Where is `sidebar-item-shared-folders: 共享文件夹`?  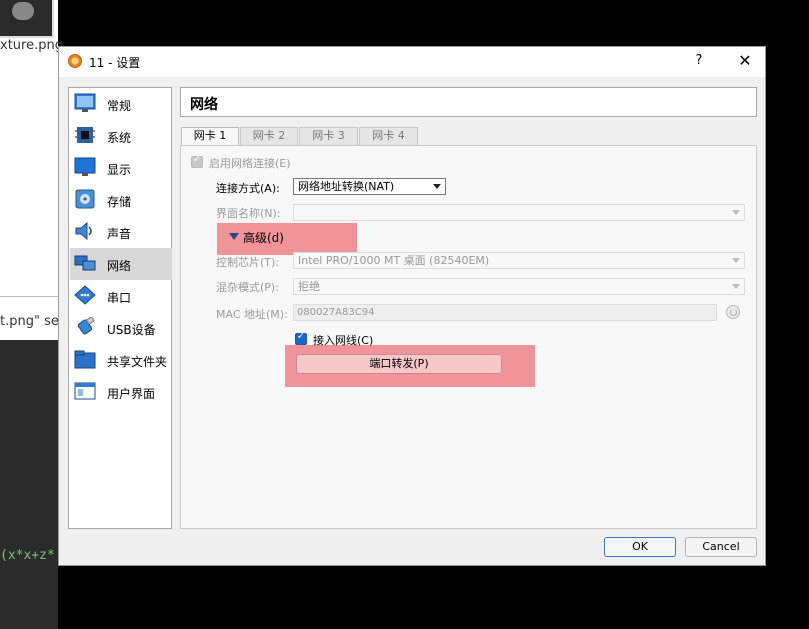 sidebar-item-shared-folders: 共享文件夹 is located at coordinates (121, 360).